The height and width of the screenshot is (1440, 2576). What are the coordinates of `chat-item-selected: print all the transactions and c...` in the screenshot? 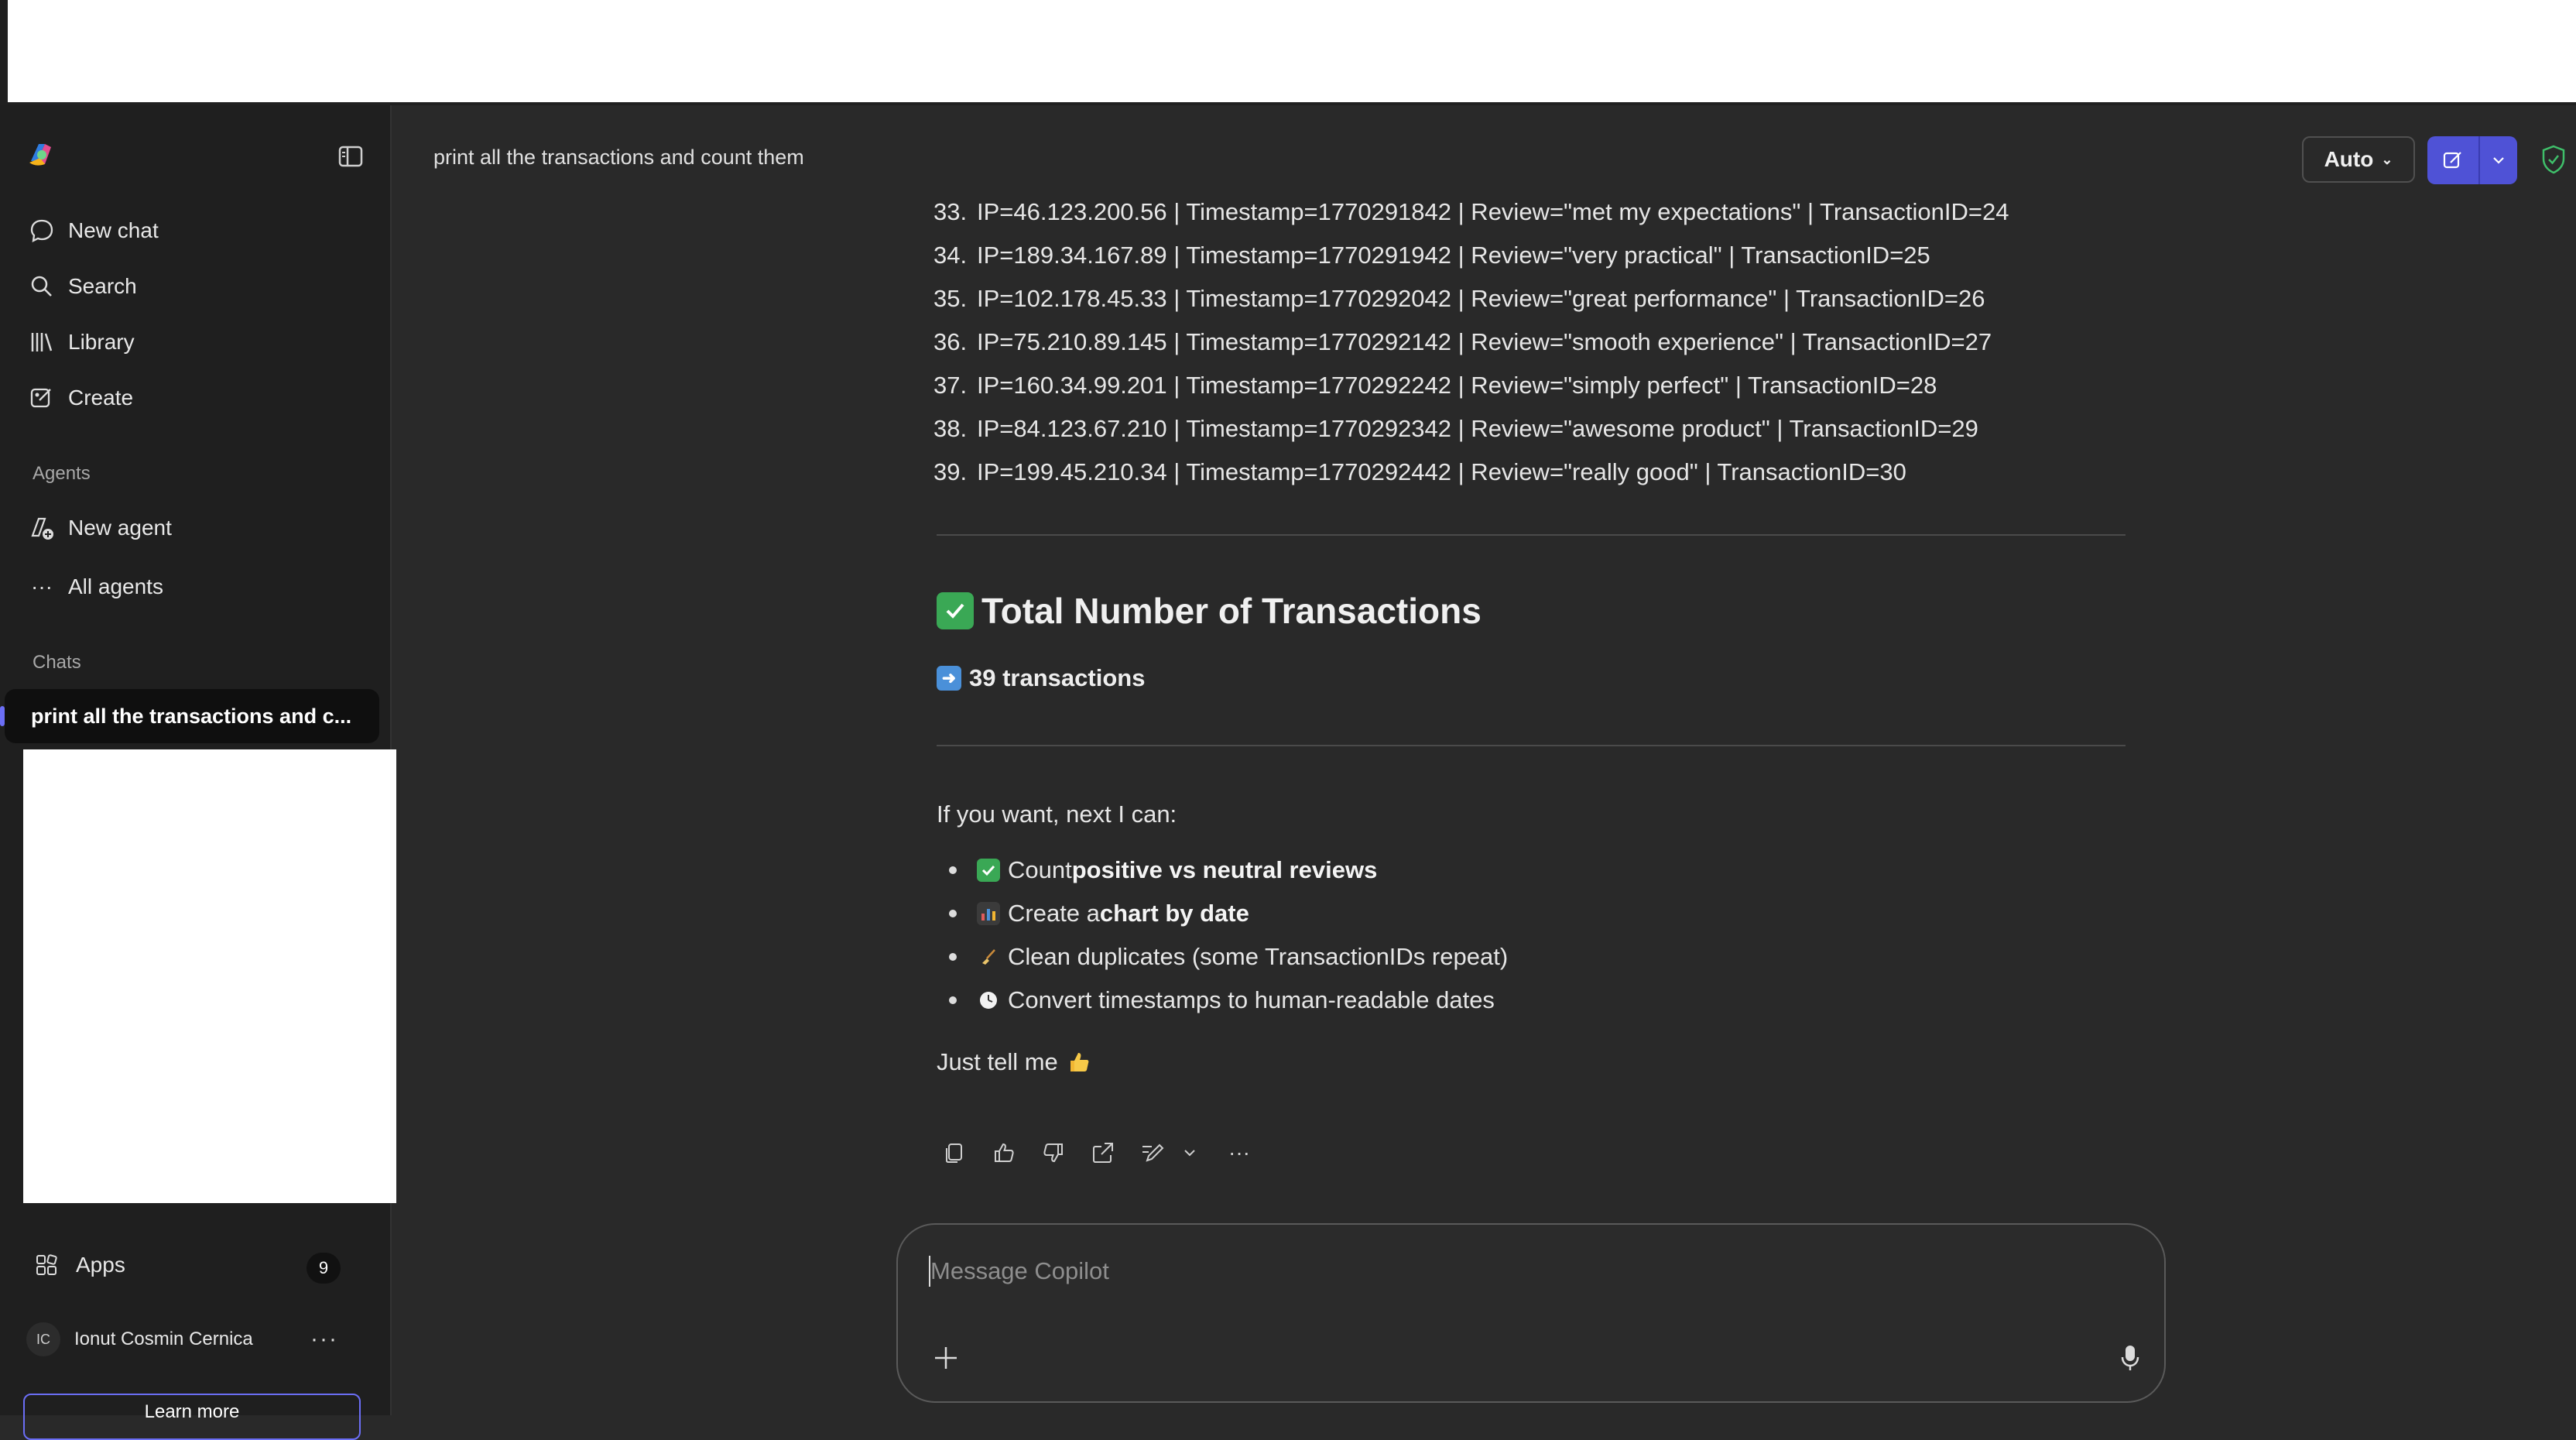 It's located at (189, 716).